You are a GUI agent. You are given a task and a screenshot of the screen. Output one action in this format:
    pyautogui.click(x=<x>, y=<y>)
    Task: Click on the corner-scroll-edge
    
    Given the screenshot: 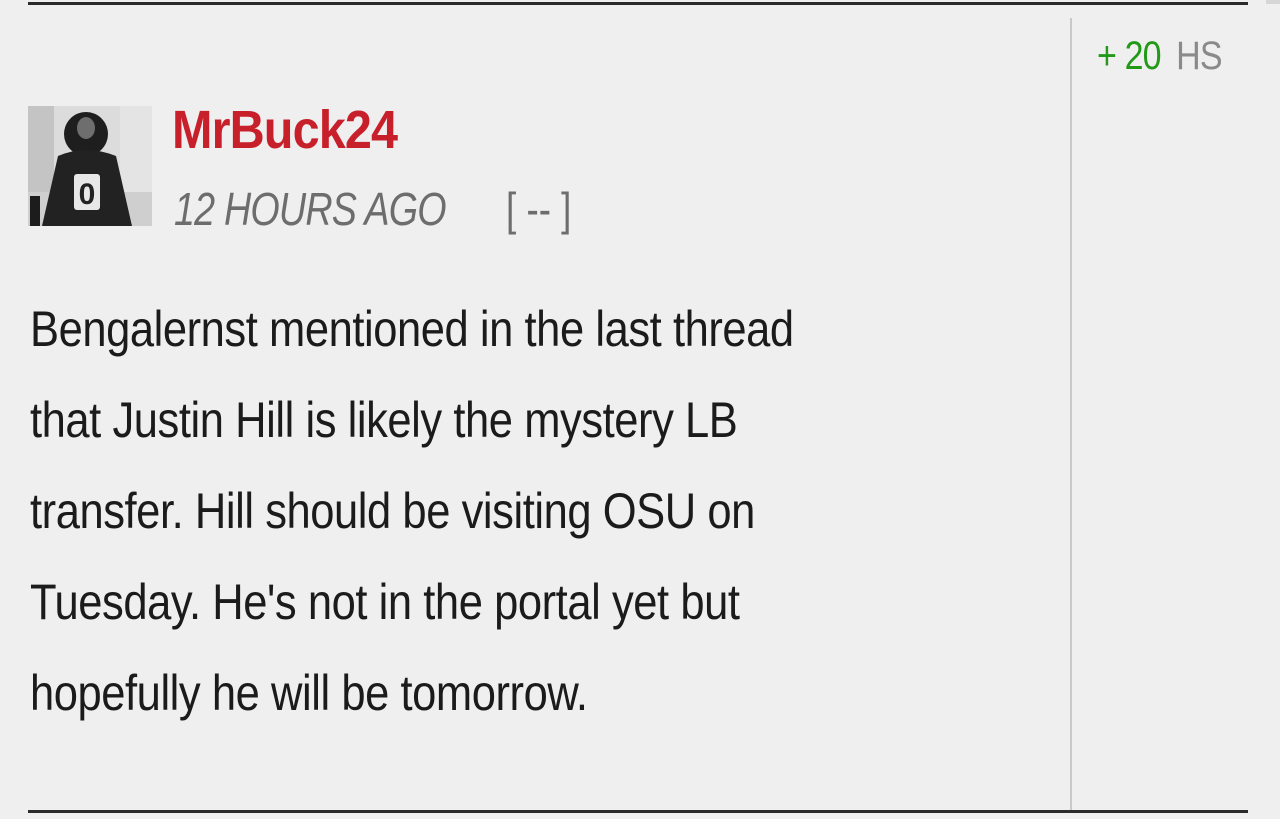 What is the action you would take?
    pyautogui.click(x=1273, y=2)
    